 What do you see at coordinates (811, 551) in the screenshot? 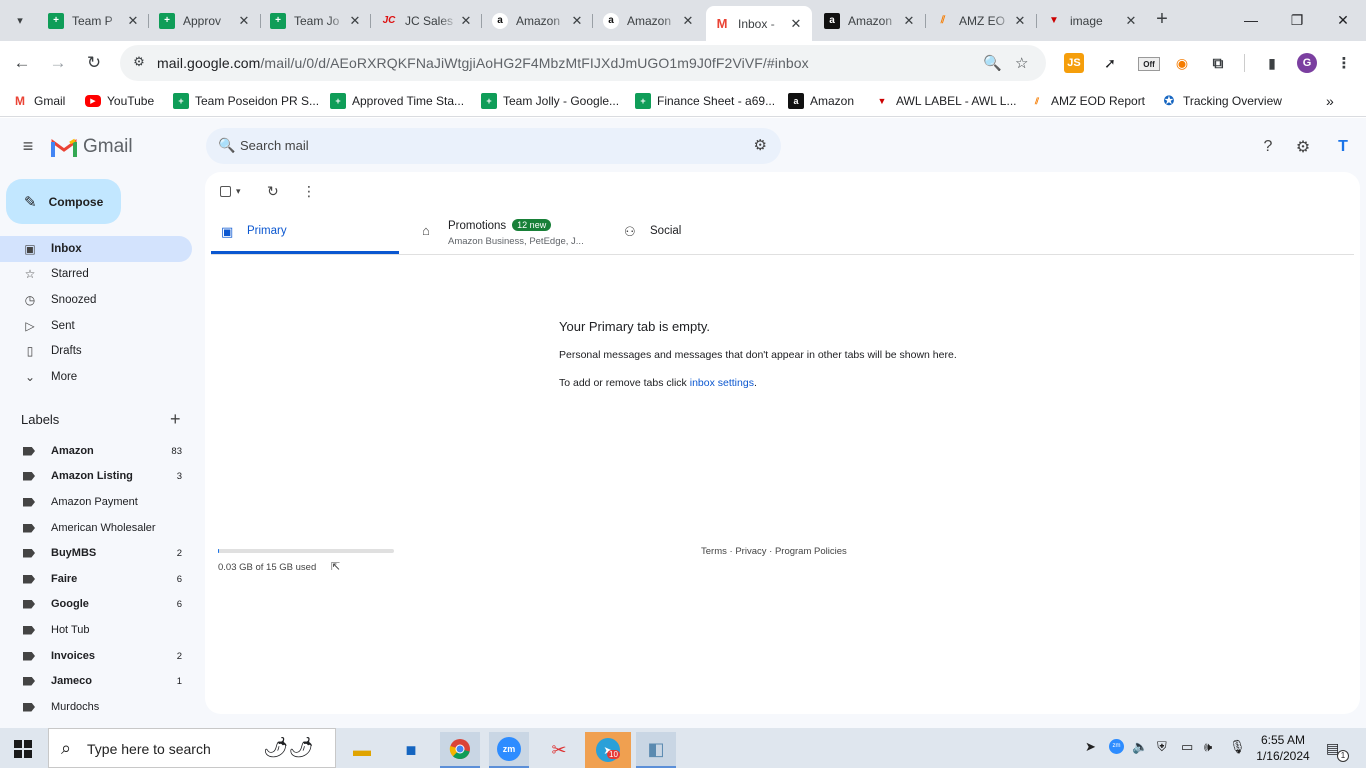
I see `program-policies-link: Program Policies` at bounding box center [811, 551].